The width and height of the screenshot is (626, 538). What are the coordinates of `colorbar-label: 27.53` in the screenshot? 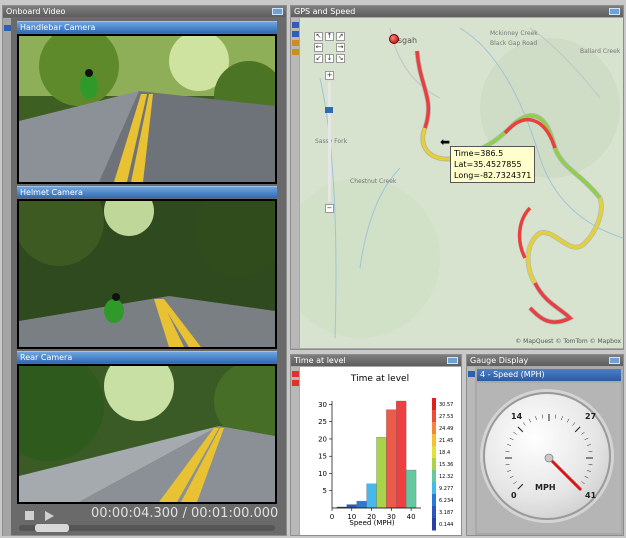 It's located at (446, 417).